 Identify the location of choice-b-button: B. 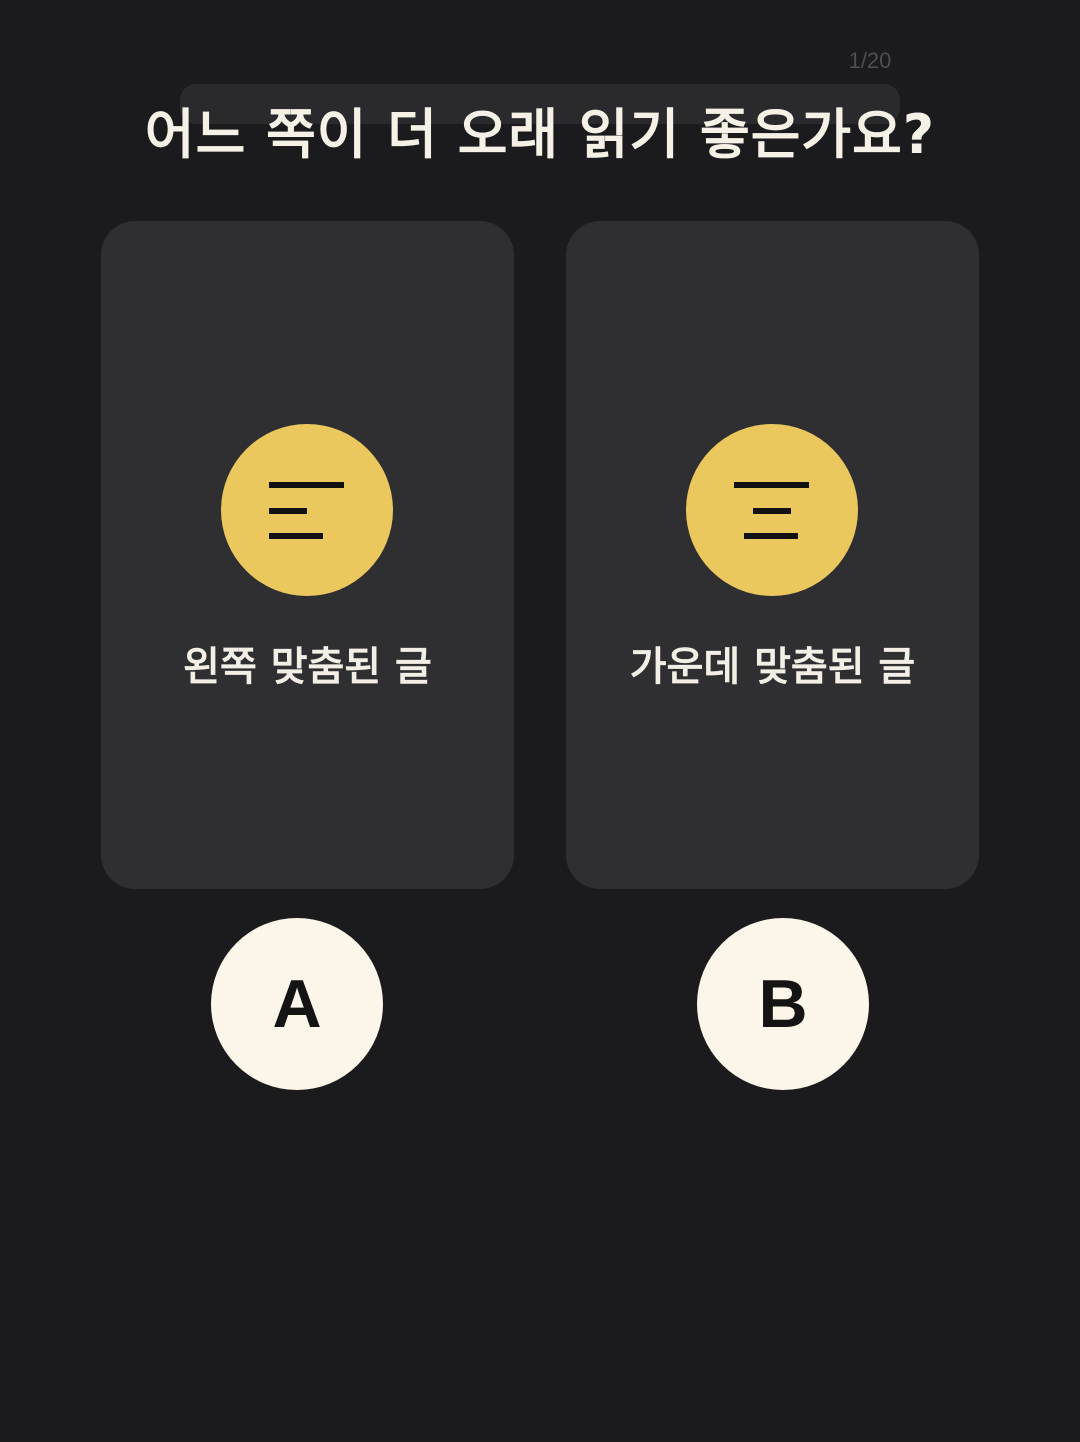
(783, 1004).